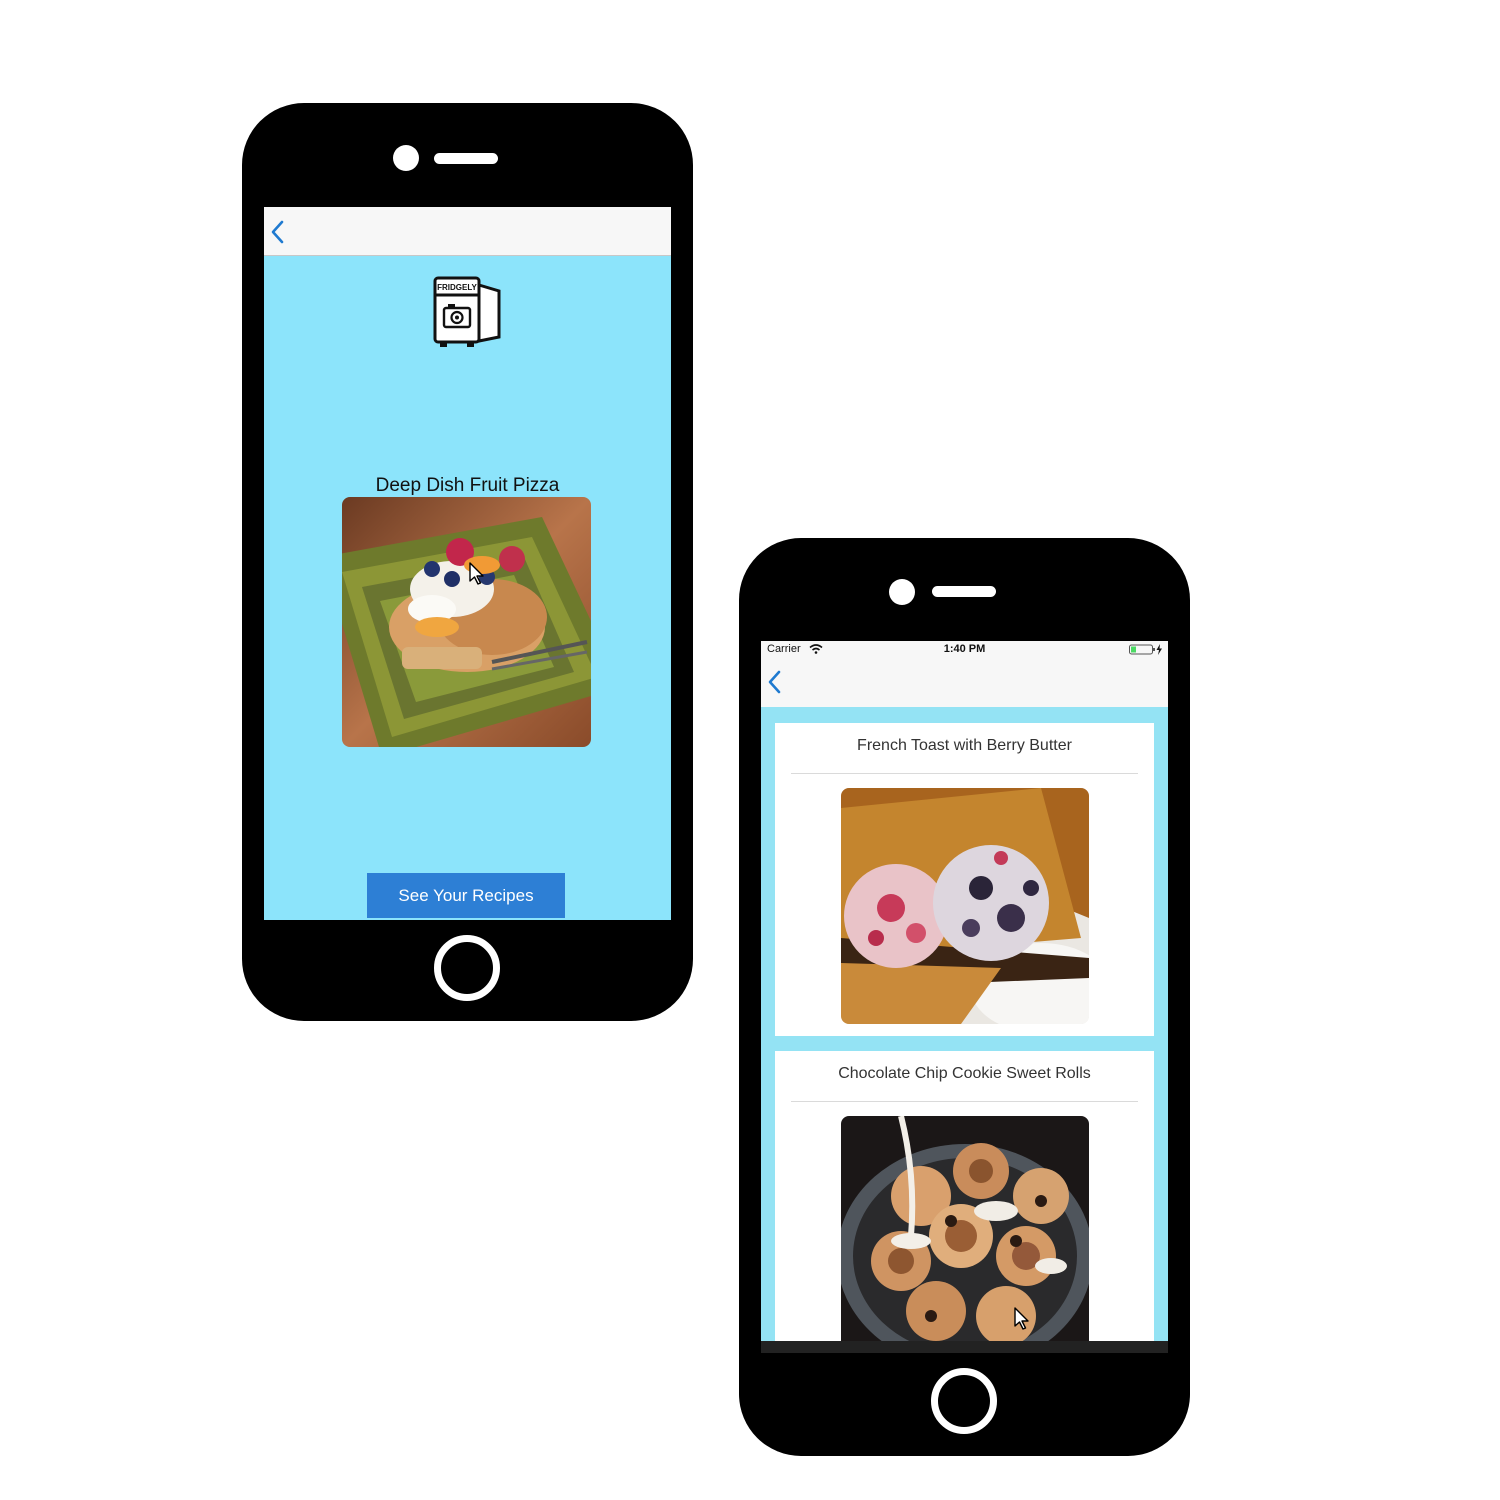  What do you see at coordinates (466, 895) in the screenshot?
I see `see-your-recipes-button: See Your Recipes` at bounding box center [466, 895].